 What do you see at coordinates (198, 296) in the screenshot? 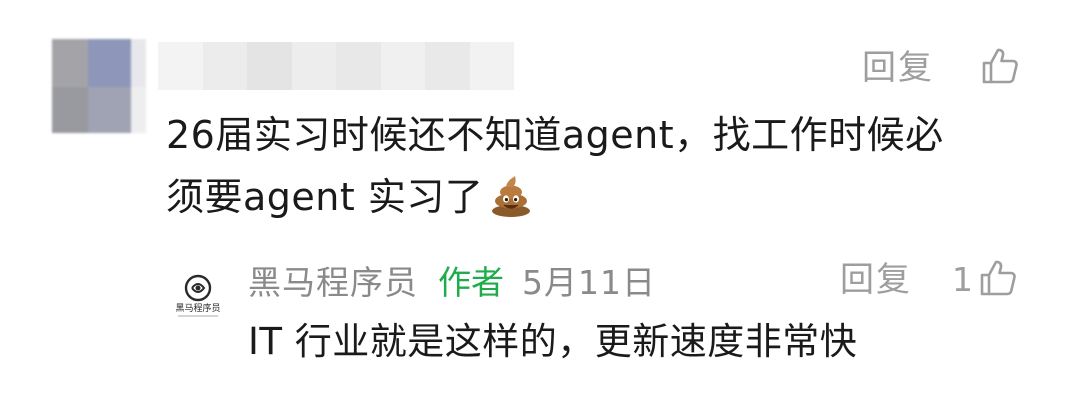
I see `avatar: 黑马程序员` at bounding box center [198, 296].